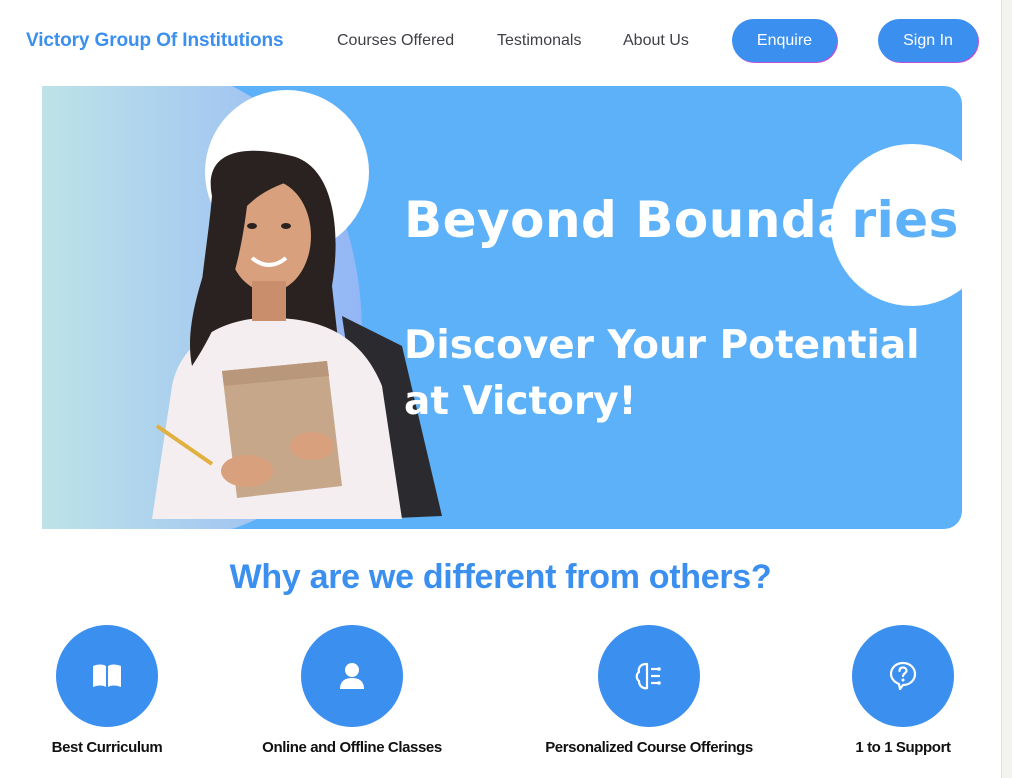 The width and height of the screenshot is (1012, 778). Describe the element at coordinates (539, 41) in the screenshot. I see `nav-link-testimonals: Testimonals` at that location.